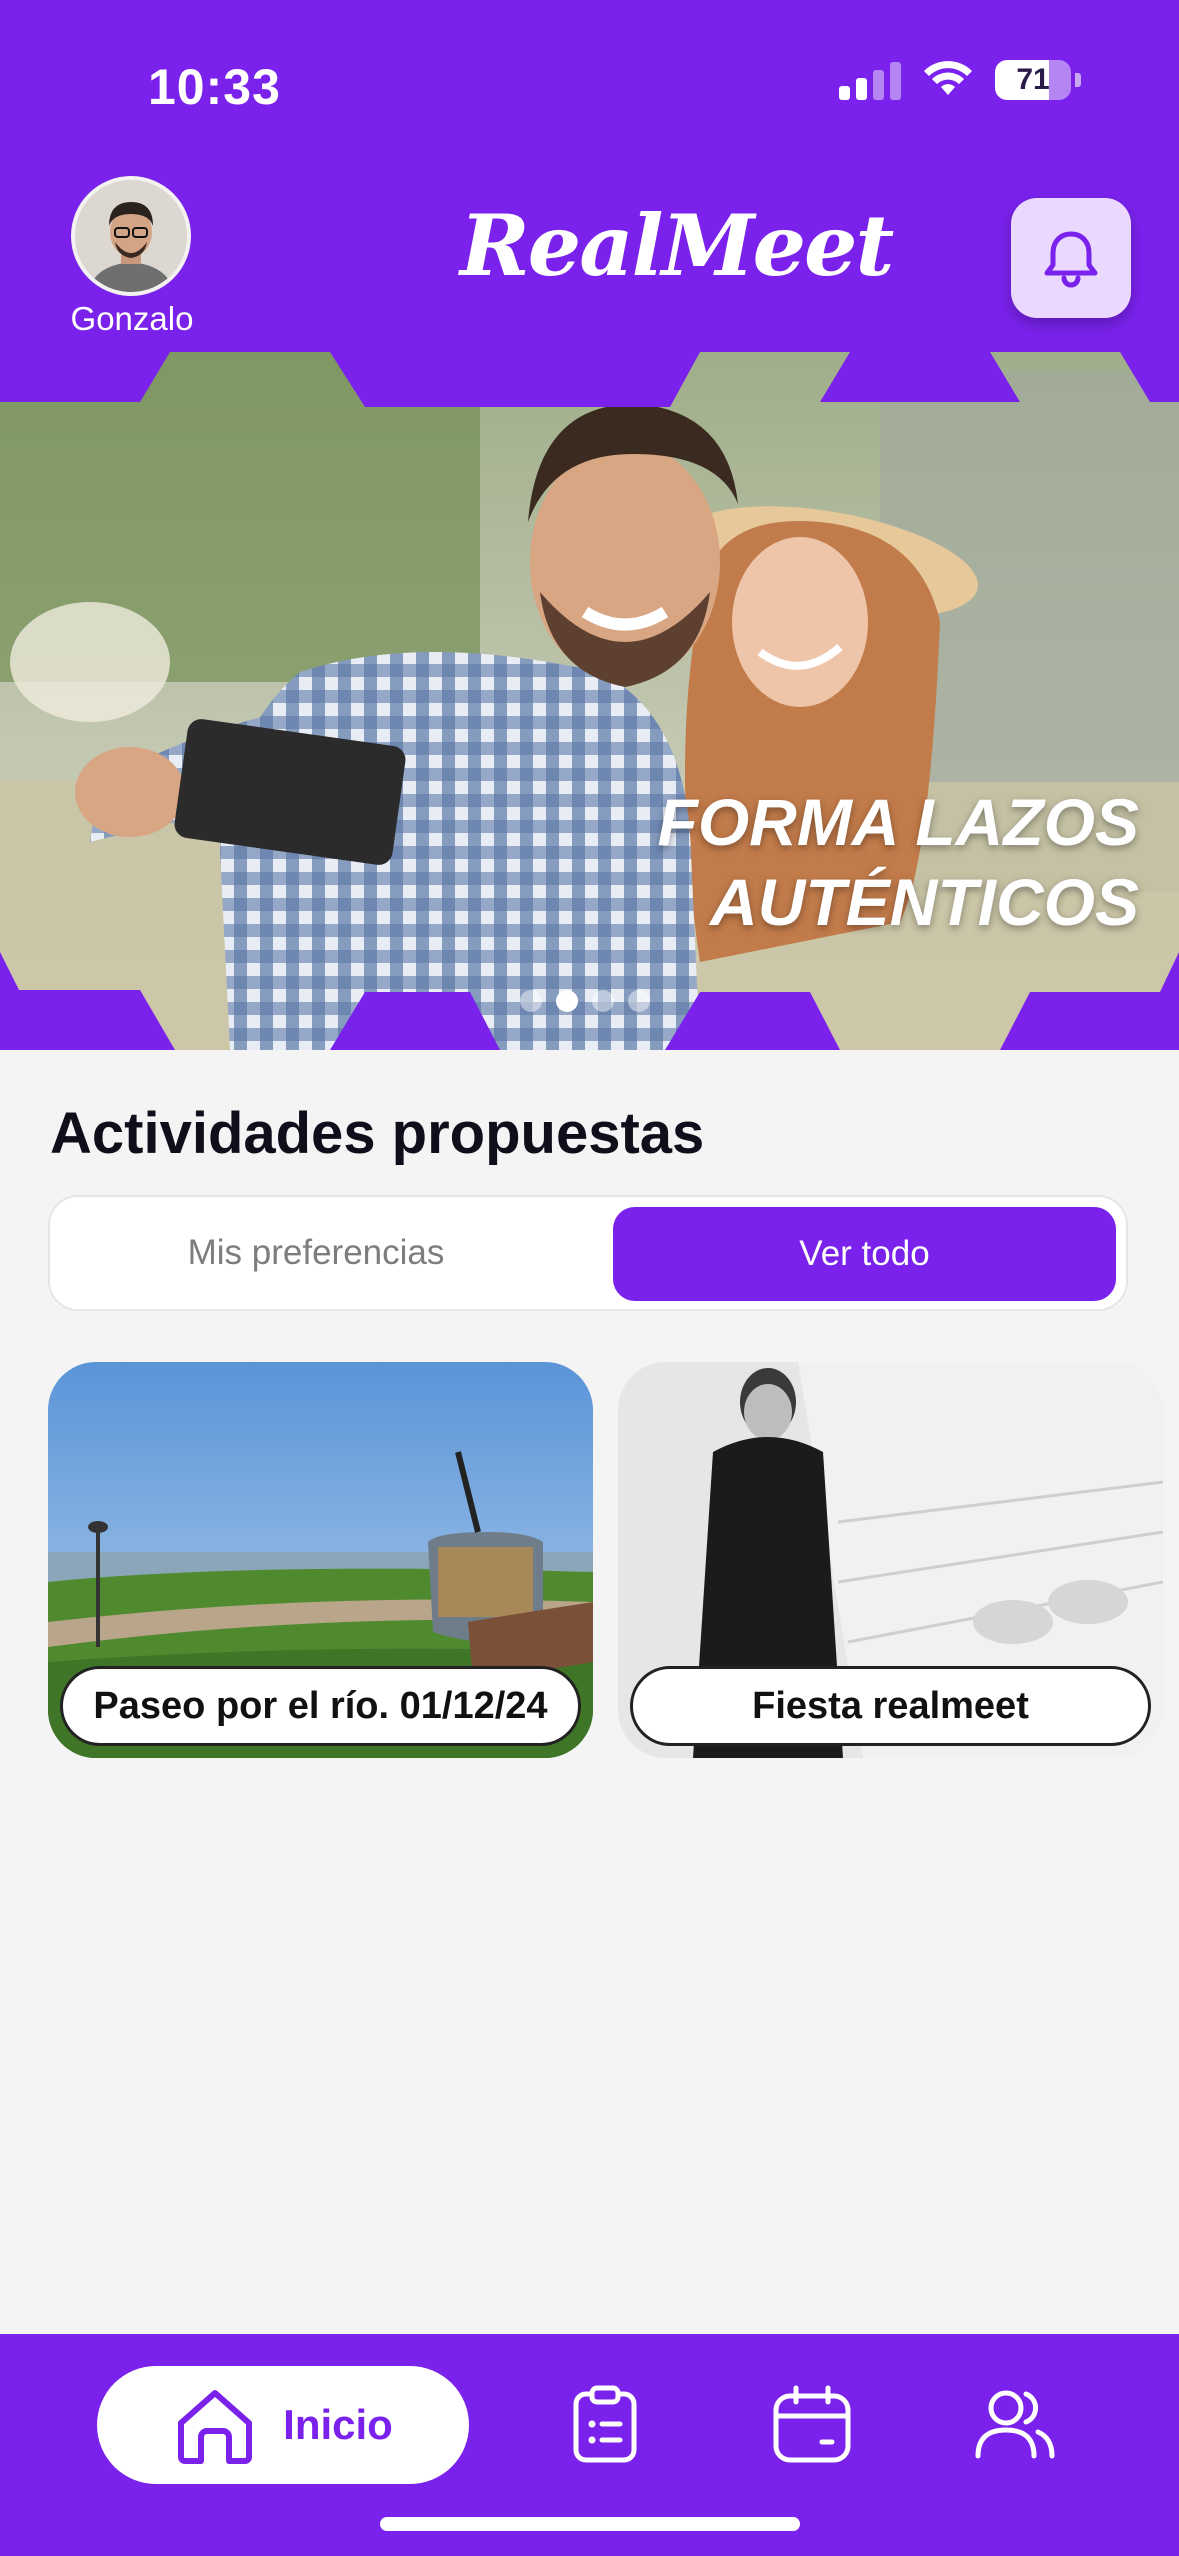  I want to click on home-icon, so click(215, 2427).